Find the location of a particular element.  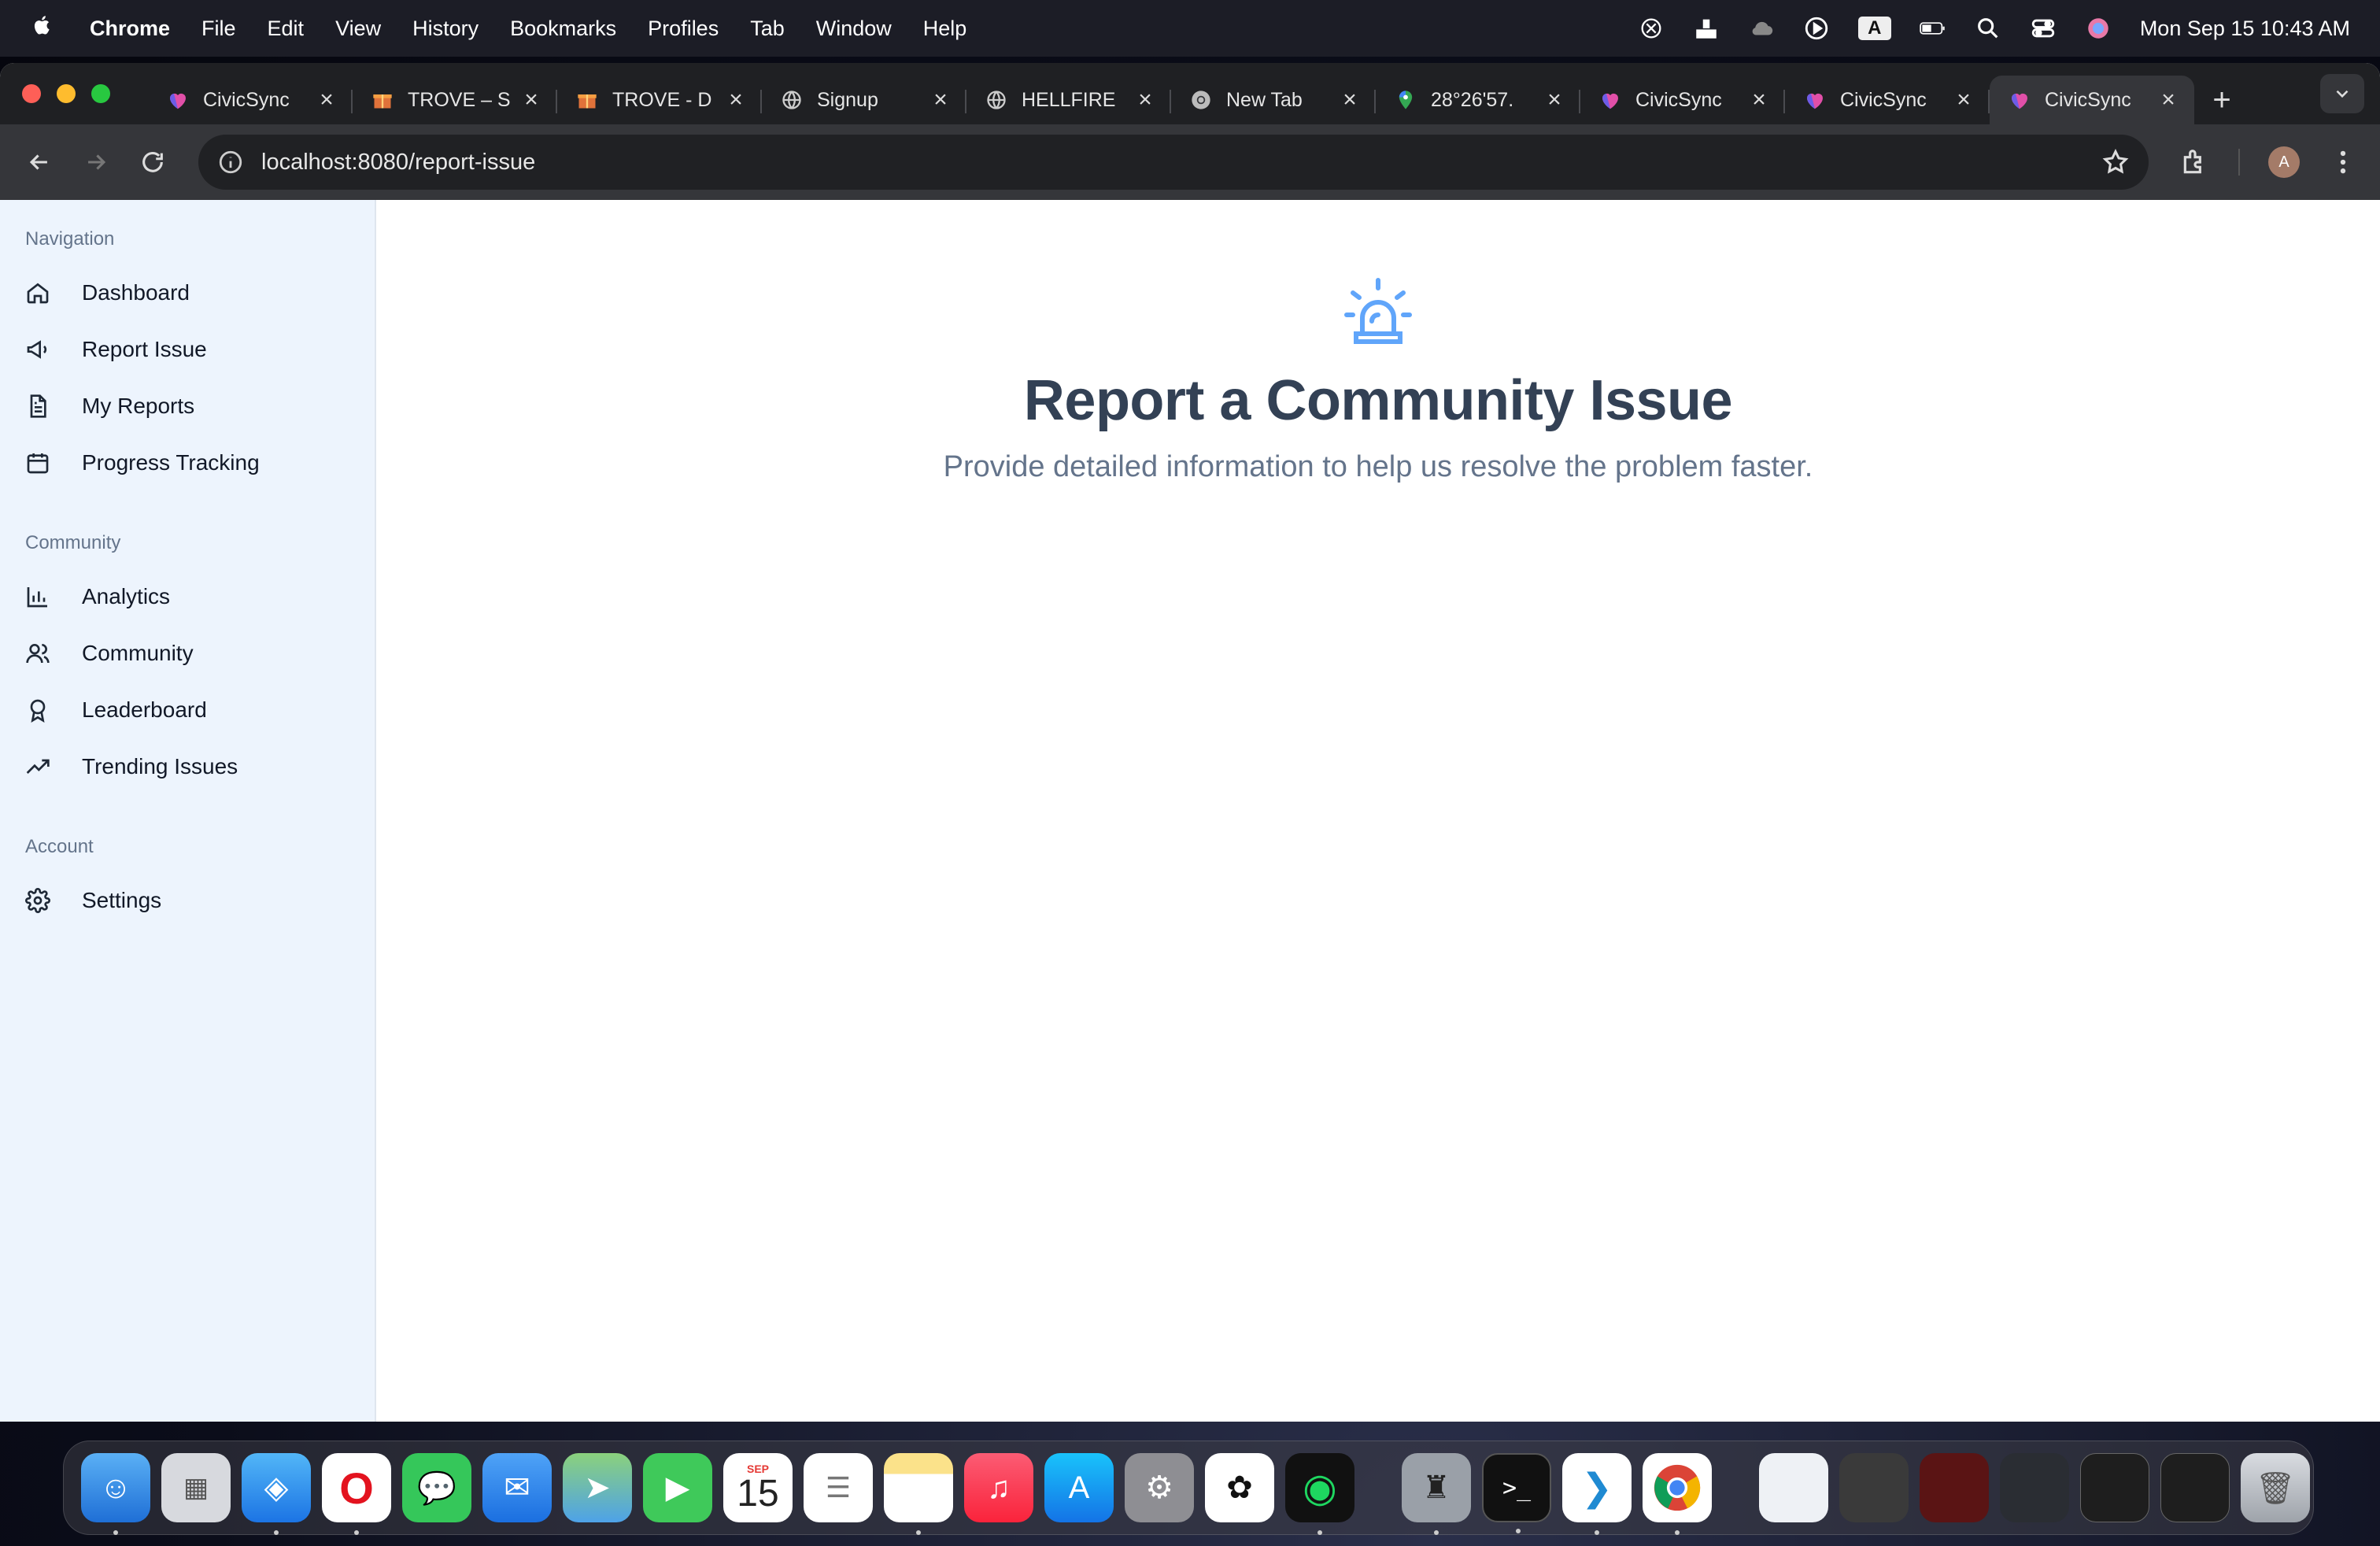

sidebar-item-label: Dashboard is located at coordinates (136, 292).